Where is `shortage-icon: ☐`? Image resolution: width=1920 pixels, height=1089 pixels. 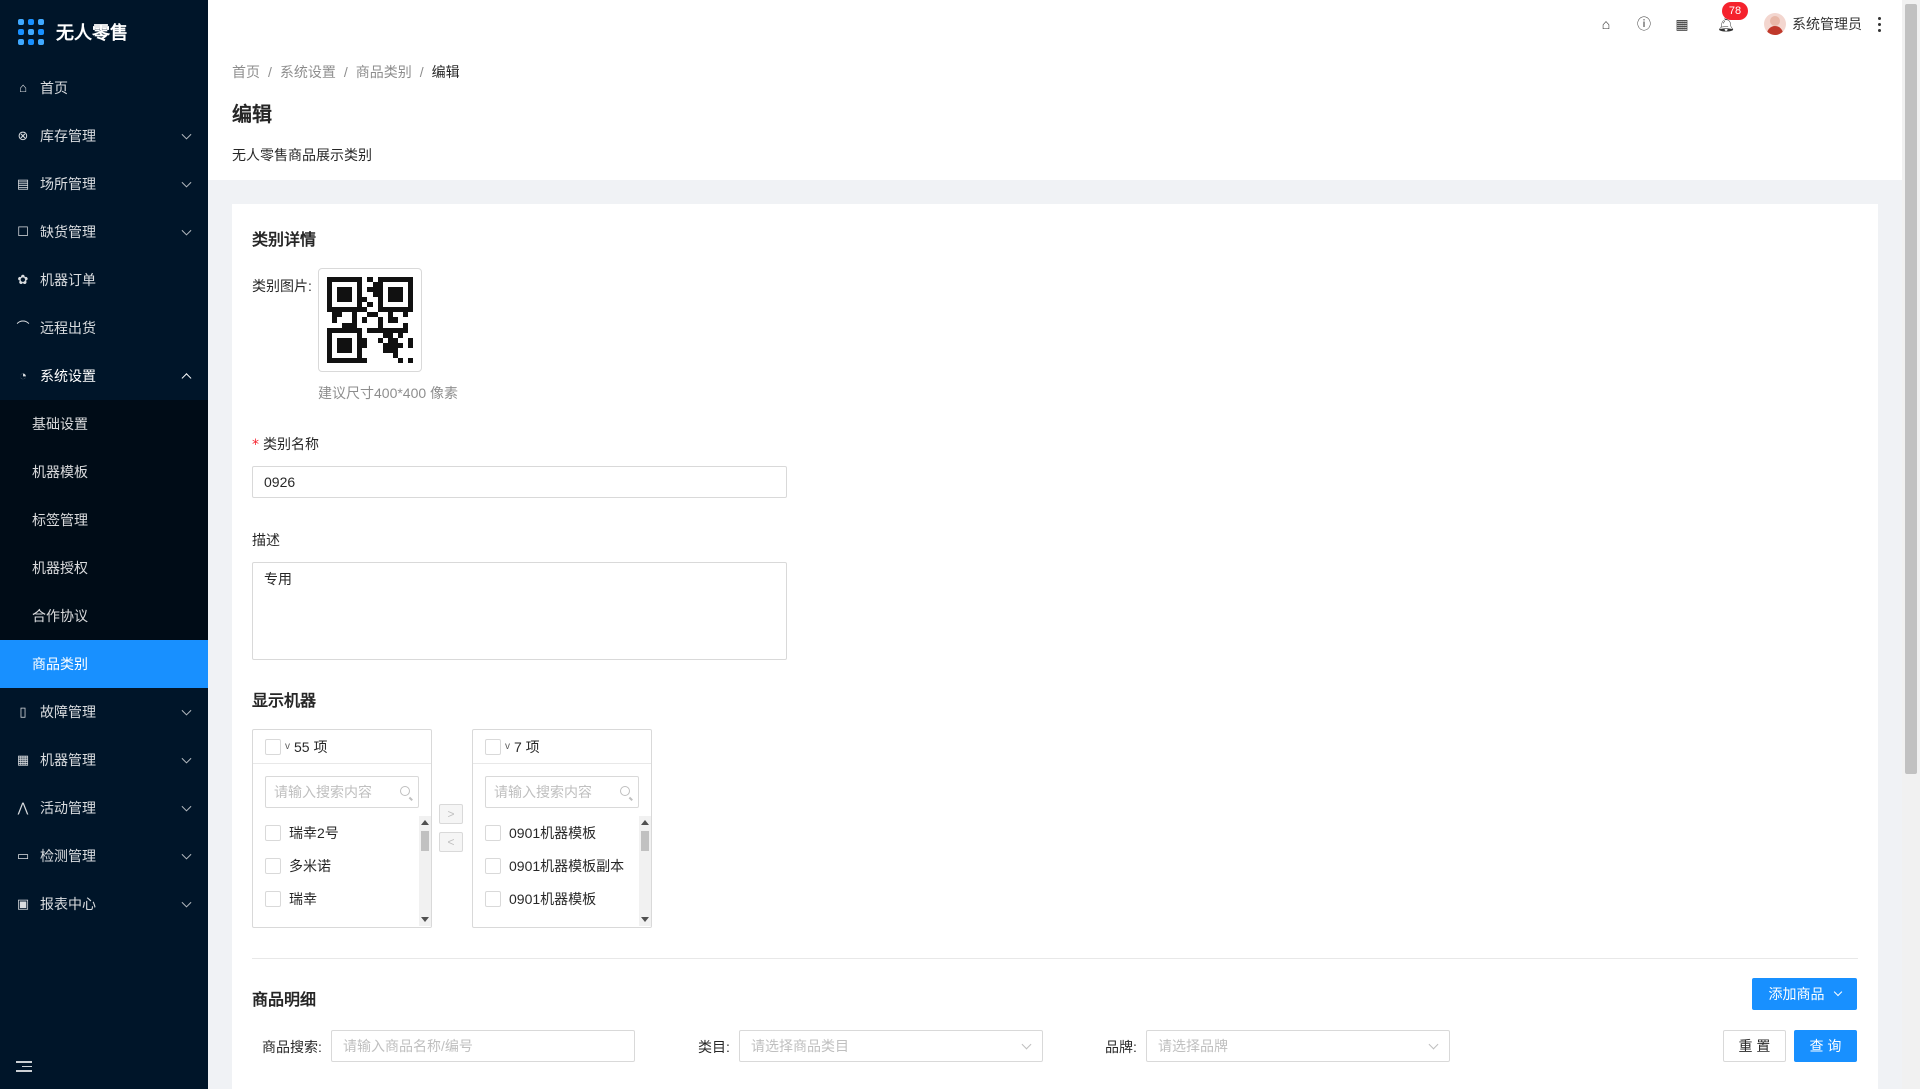
shortage-icon: ☐ is located at coordinates (23, 231).